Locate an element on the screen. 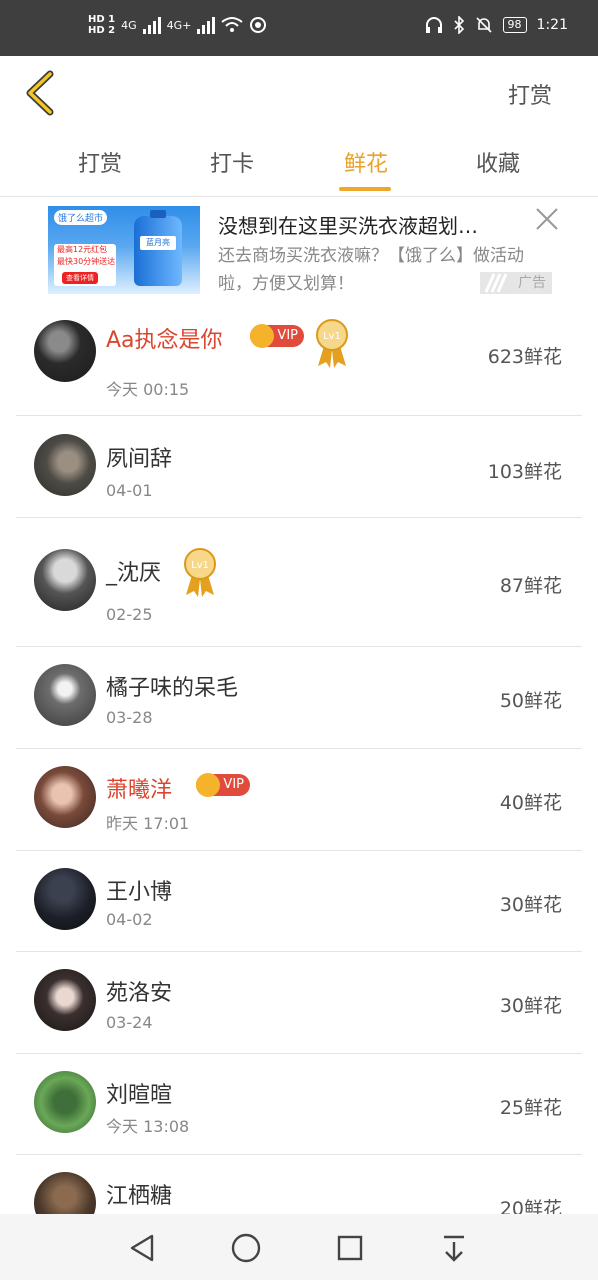  close-icon is located at coordinates (547, 219).